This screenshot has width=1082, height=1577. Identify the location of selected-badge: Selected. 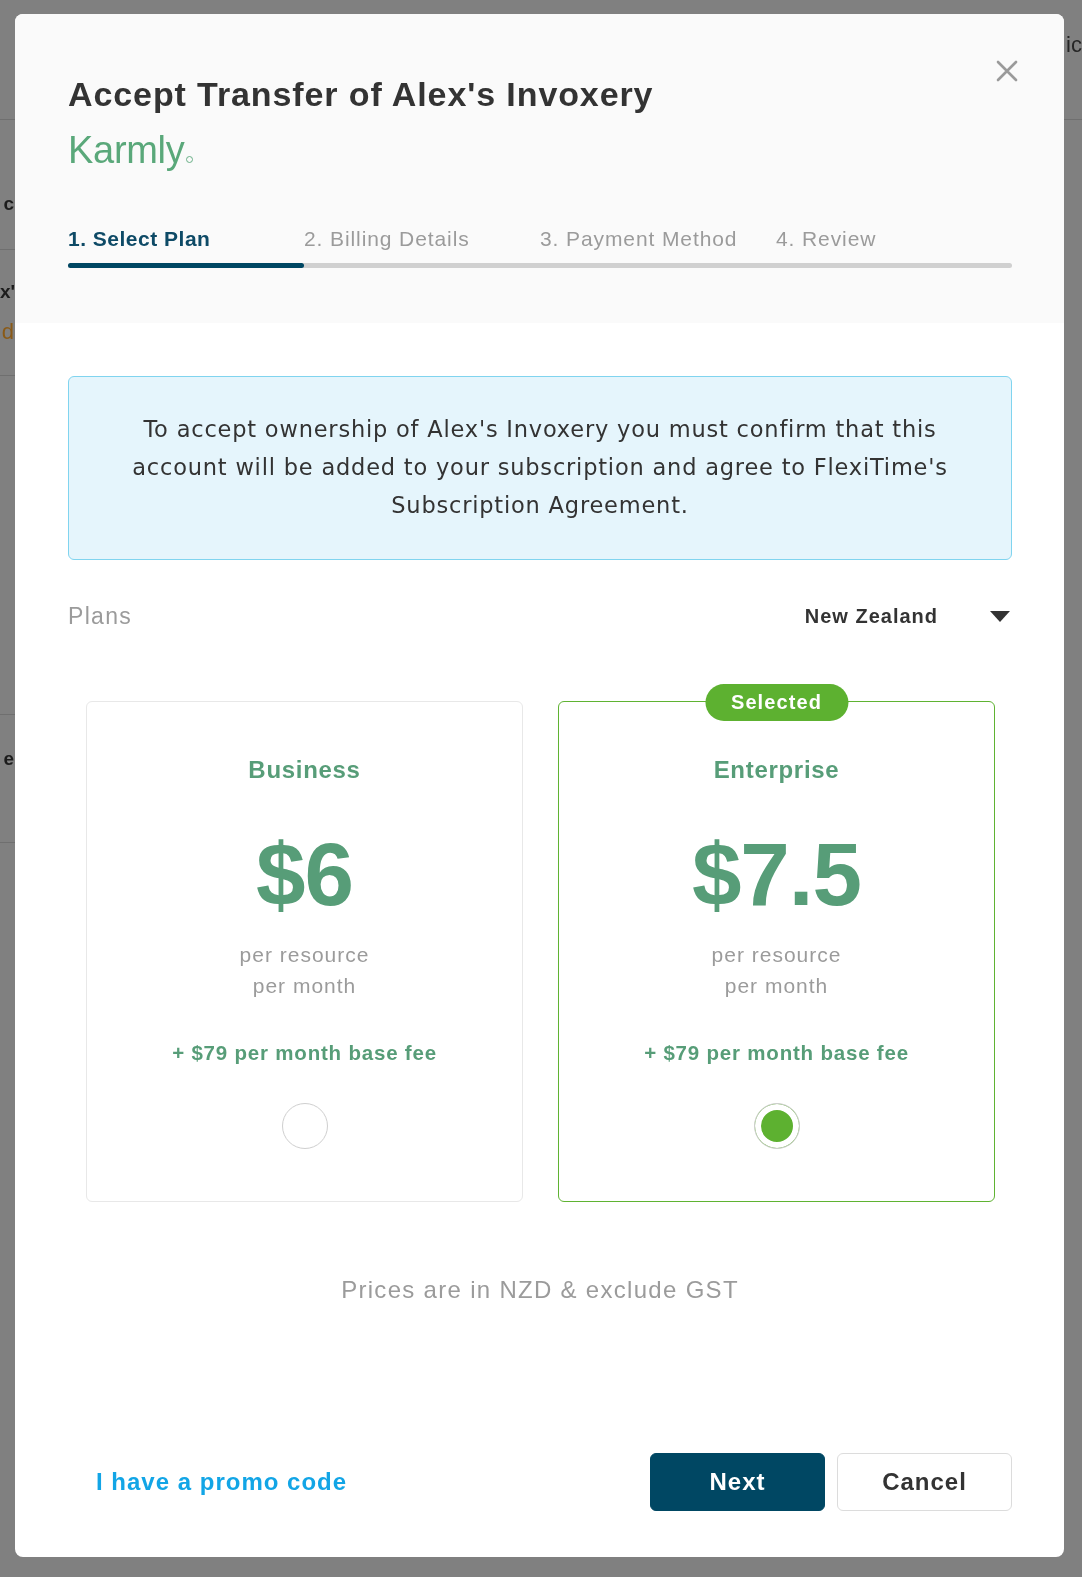
(776, 702).